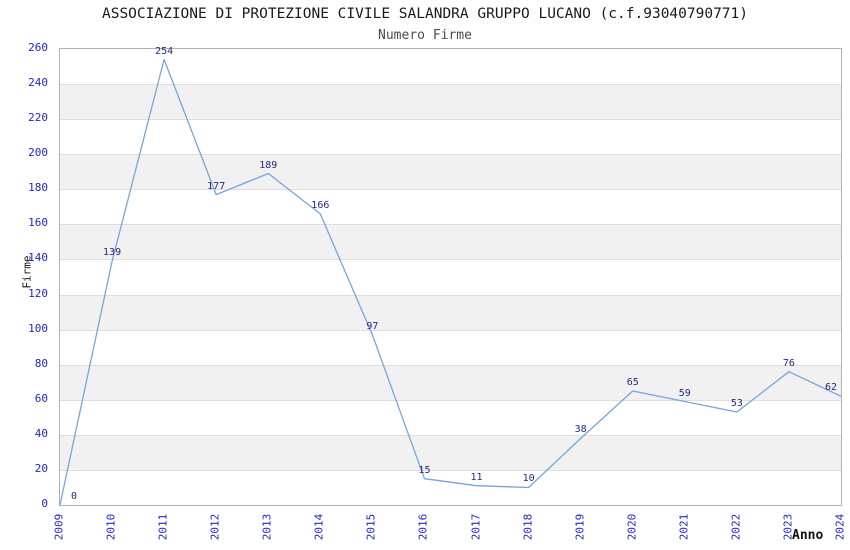  Describe the element at coordinates (59, 527) in the screenshot. I see `x-tick-label: 2009` at that location.